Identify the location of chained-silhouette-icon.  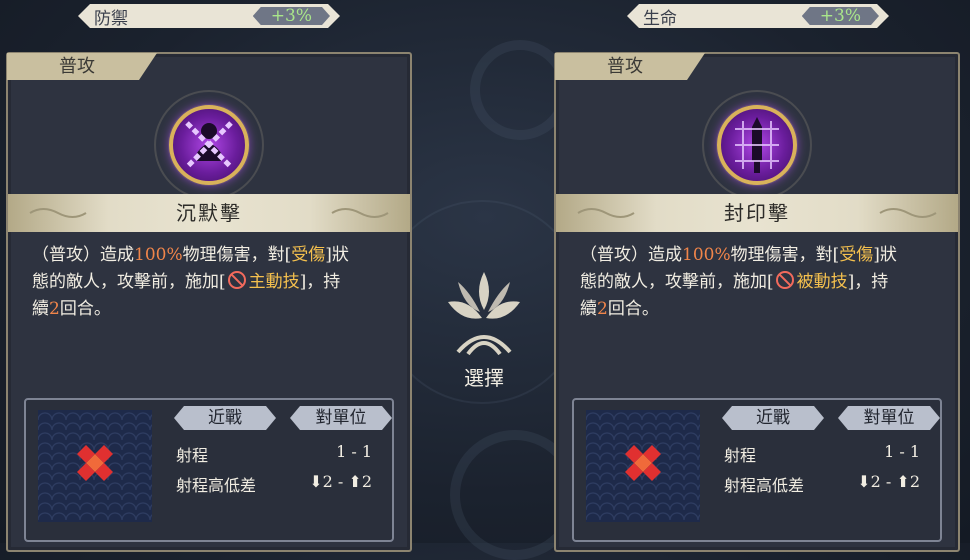
(209, 145).